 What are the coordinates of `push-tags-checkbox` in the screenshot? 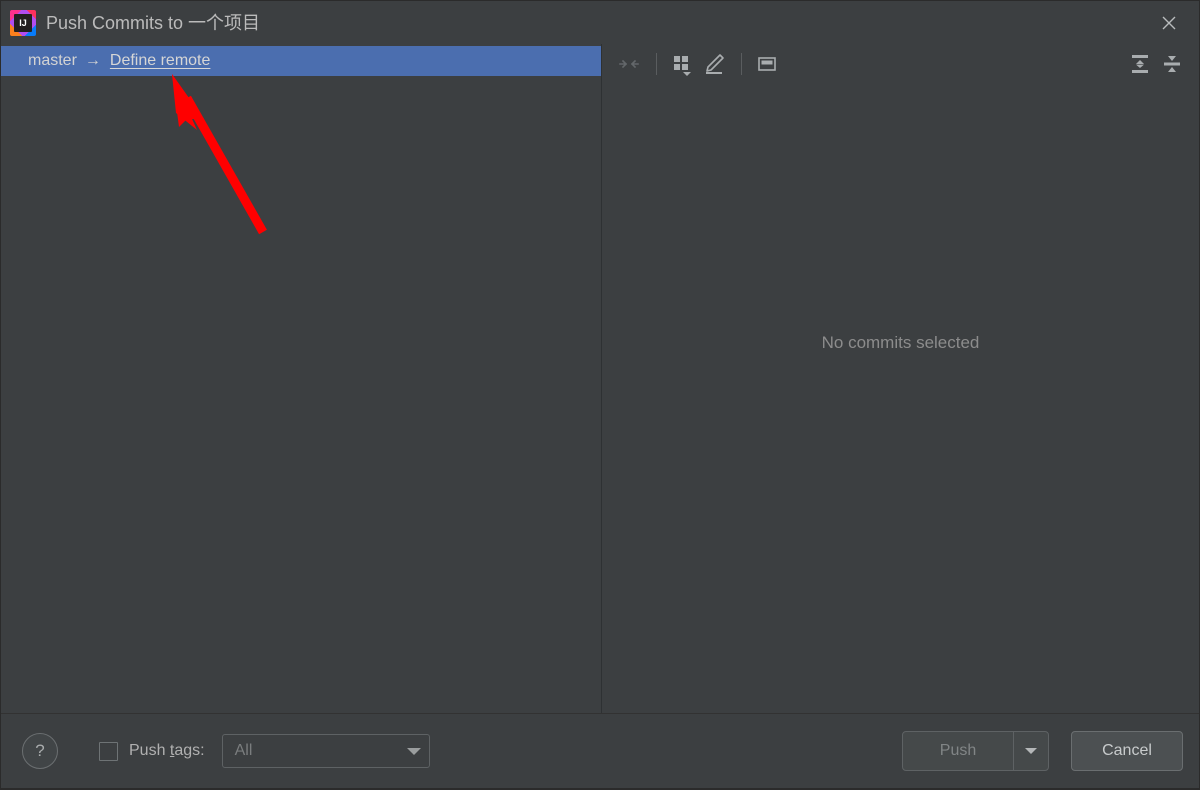 It's located at (108, 751).